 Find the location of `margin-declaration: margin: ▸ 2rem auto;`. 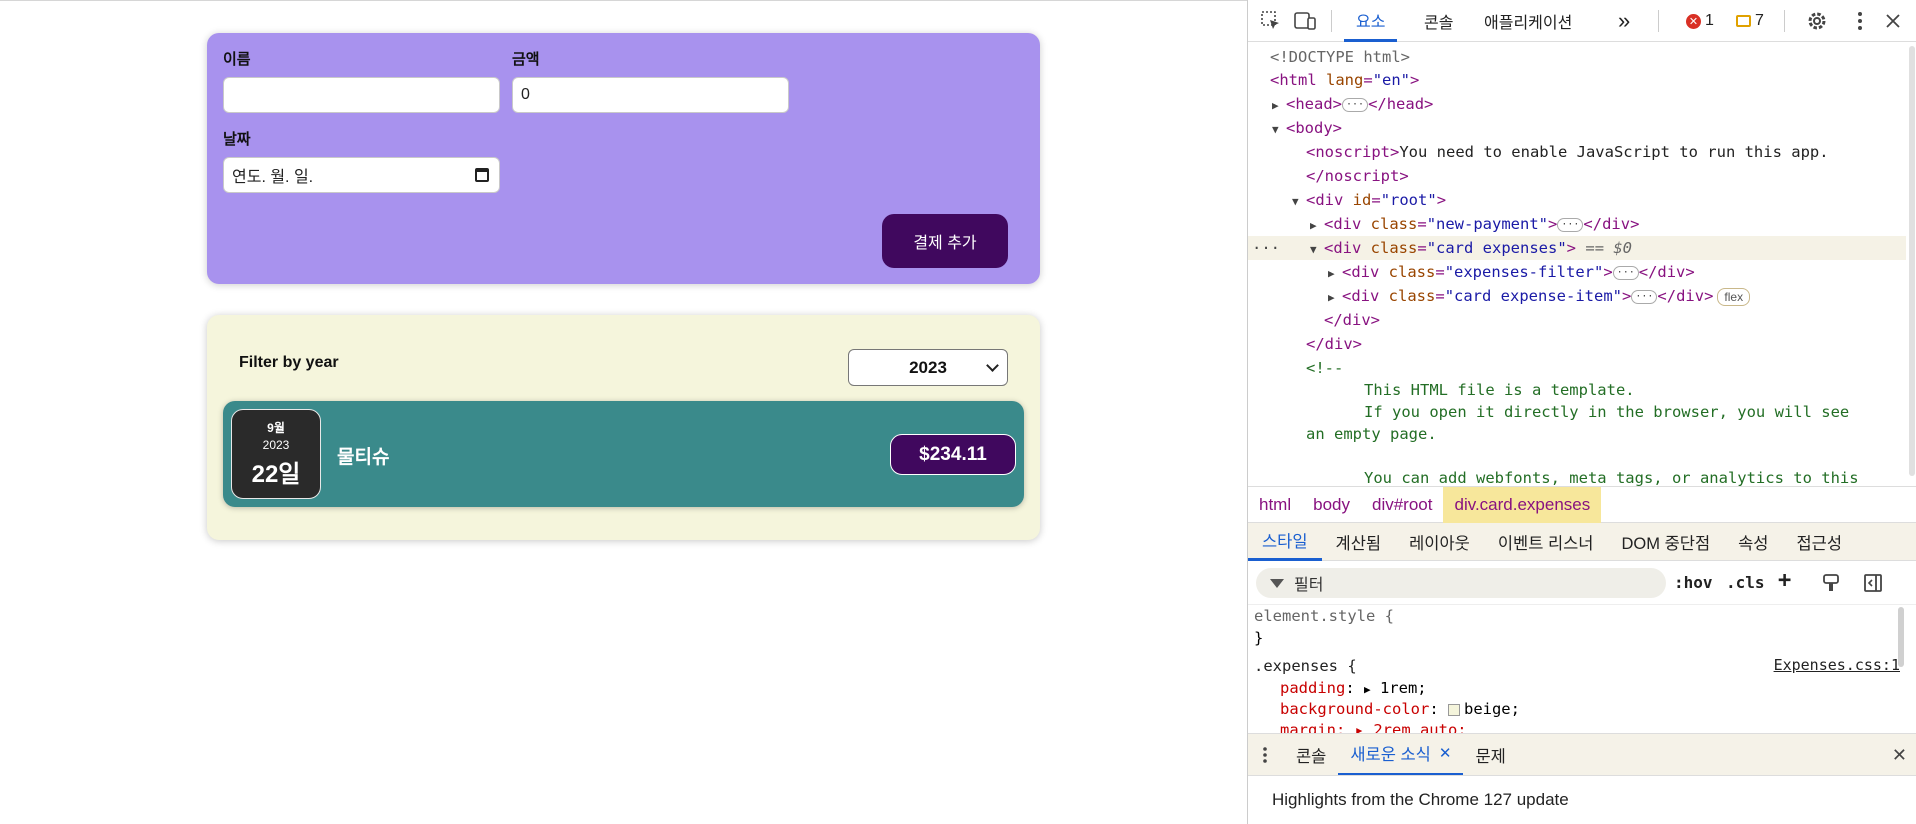

margin-declaration: margin: ▸ 2rem auto; is located at coordinates (1360, 726).